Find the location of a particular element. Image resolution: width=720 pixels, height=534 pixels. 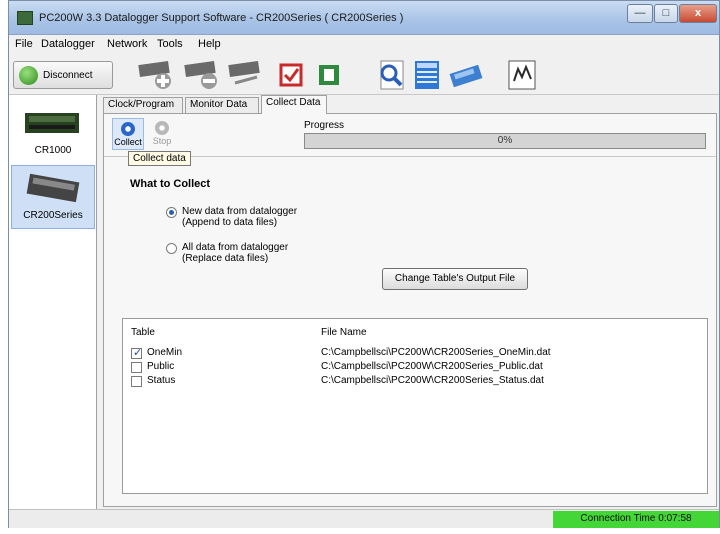

card-convert-icon is located at coordinates (467, 75).